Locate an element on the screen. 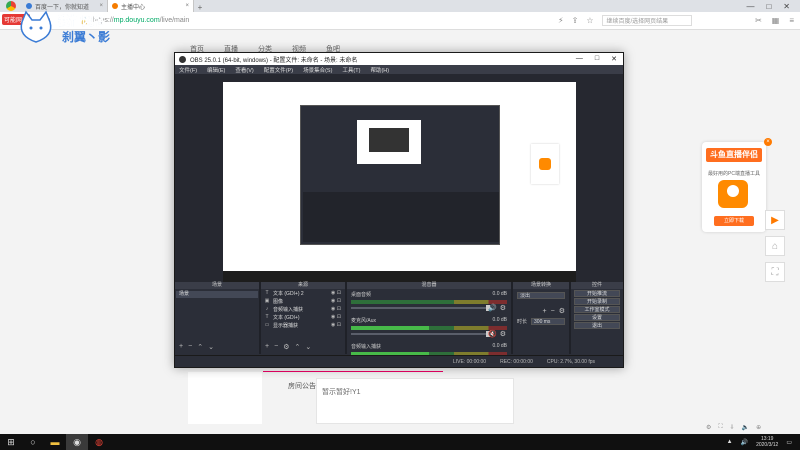 The width and height of the screenshot is (800, 450). promo-close-icon: × is located at coordinates (768, 142).